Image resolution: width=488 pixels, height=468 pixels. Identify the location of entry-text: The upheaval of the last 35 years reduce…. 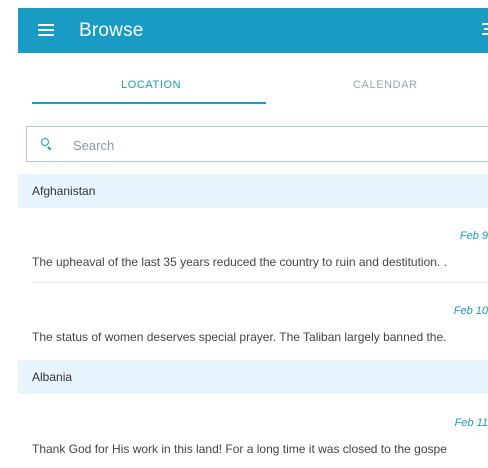
(239, 262).